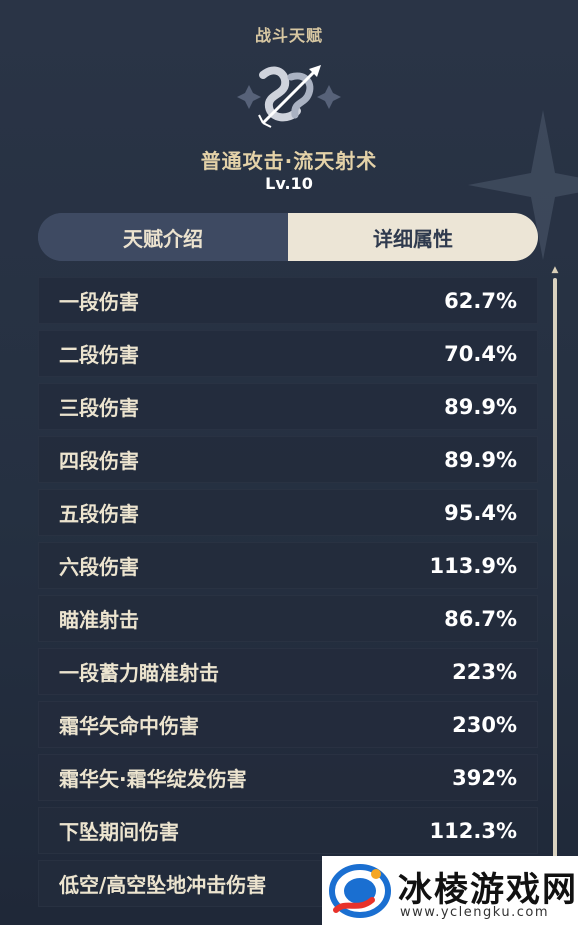  I want to click on attribute-row: 二段伤害 70.4%, so click(288, 353).